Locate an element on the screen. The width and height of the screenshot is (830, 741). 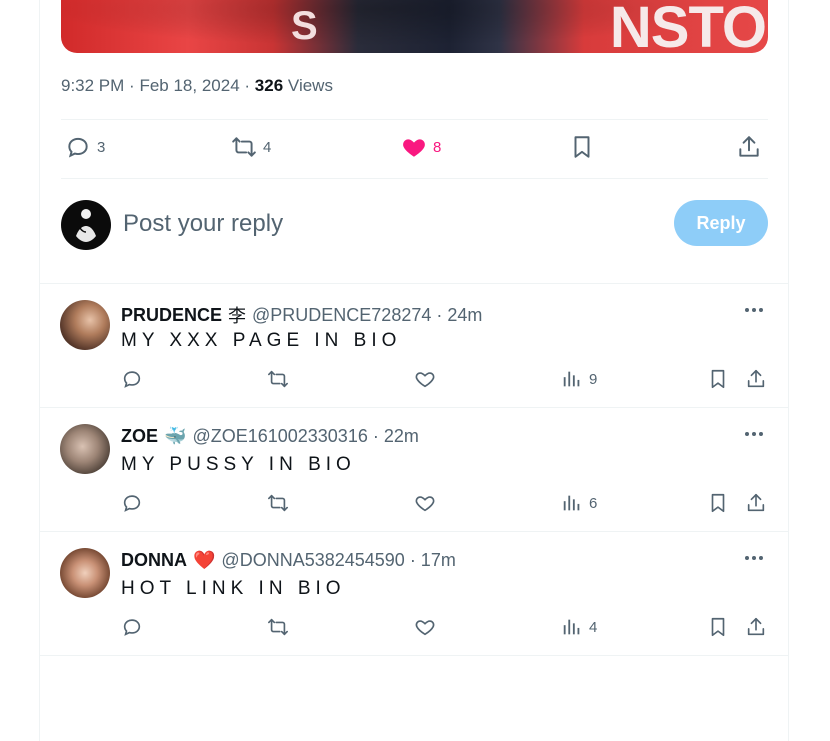
like-action: 8 is located at coordinates (421, 147).